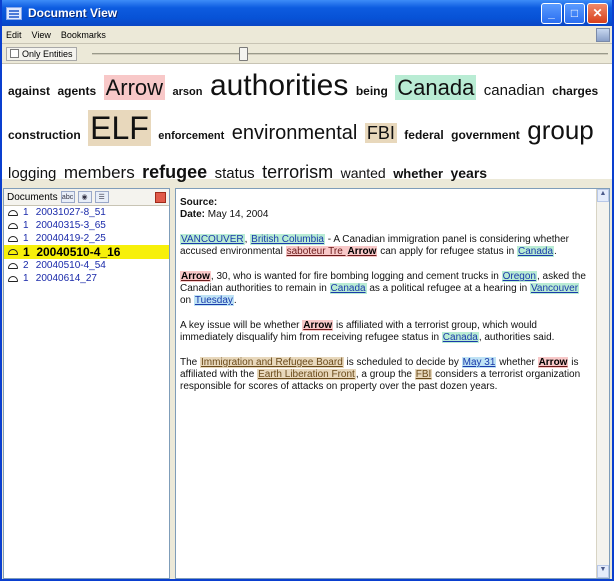  Describe the element at coordinates (423, 135) in the screenshot. I see `cloud-word: federal` at that location.